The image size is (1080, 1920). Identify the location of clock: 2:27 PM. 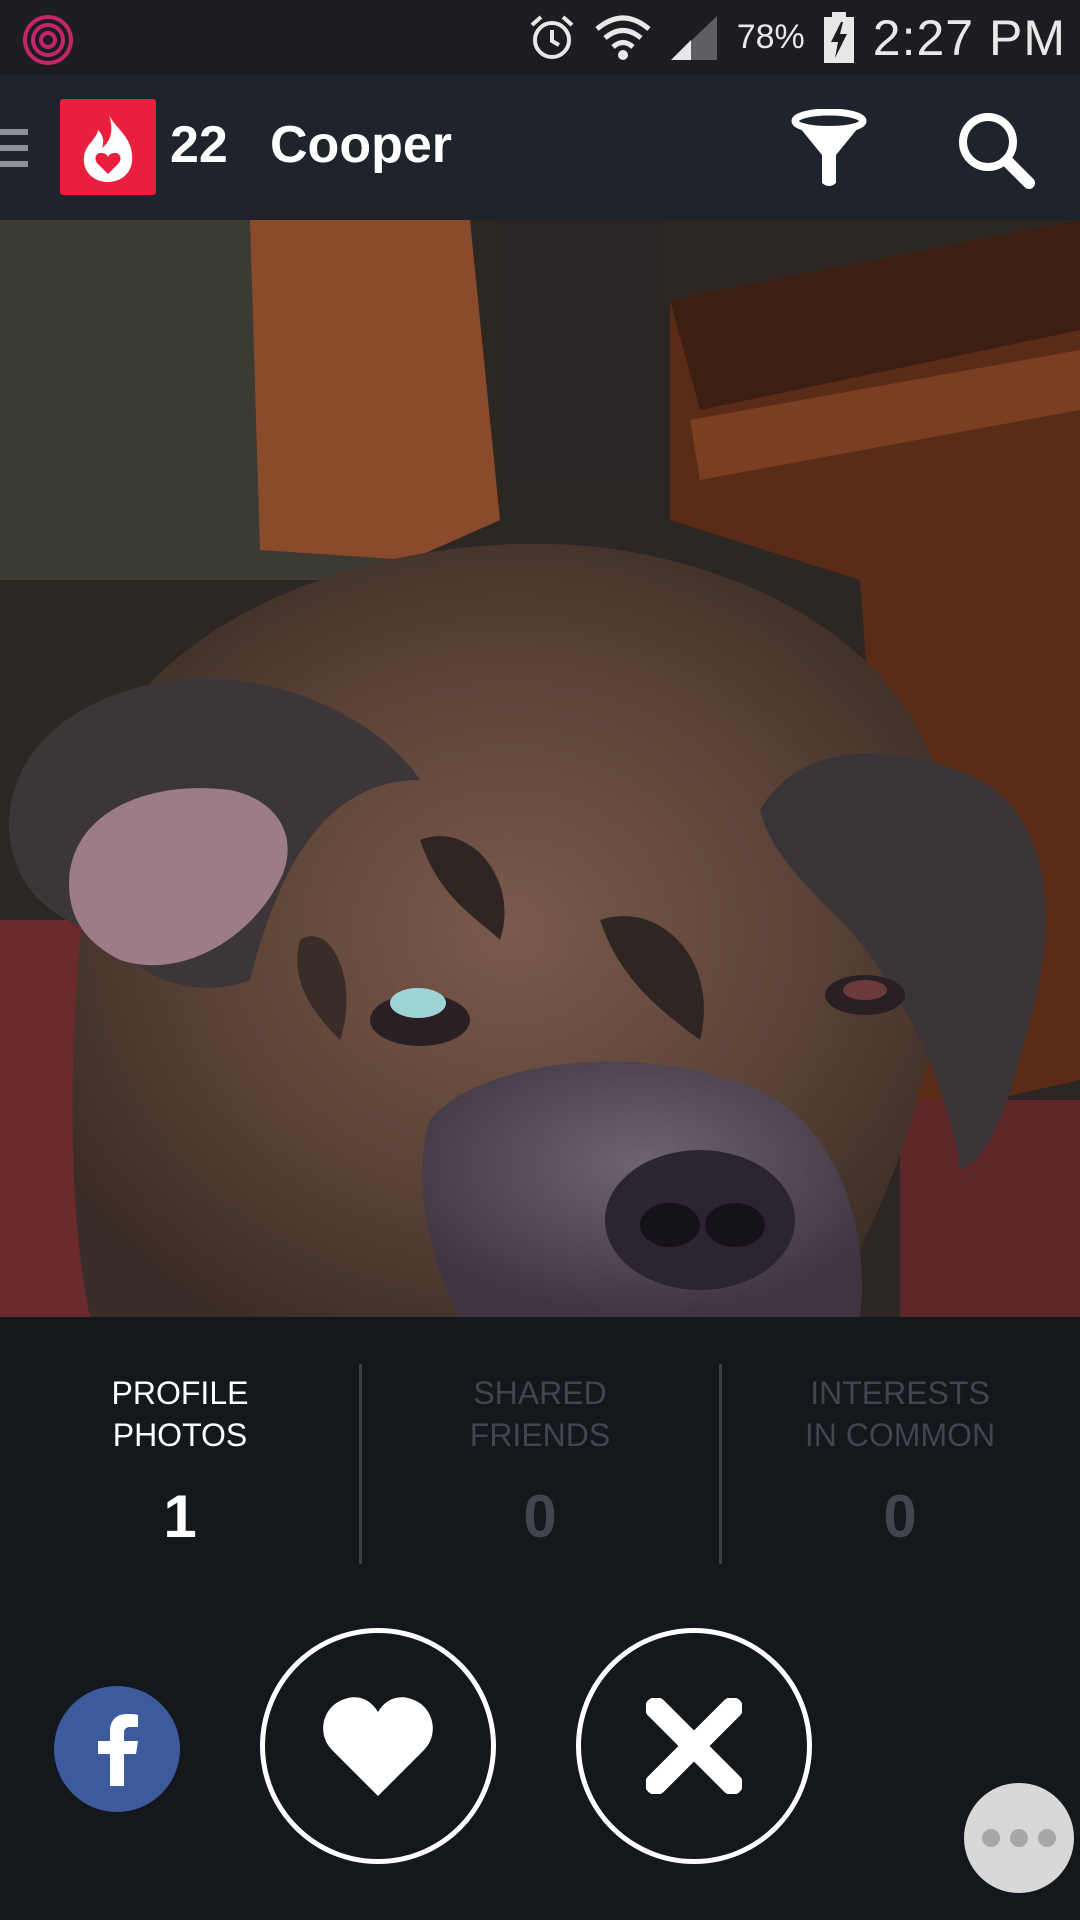
(969, 37).